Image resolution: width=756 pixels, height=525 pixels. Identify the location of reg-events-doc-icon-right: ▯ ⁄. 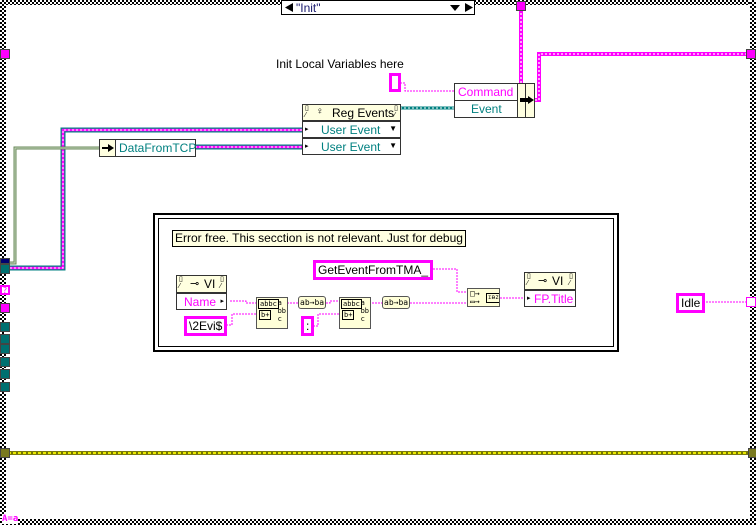
(396, 112).